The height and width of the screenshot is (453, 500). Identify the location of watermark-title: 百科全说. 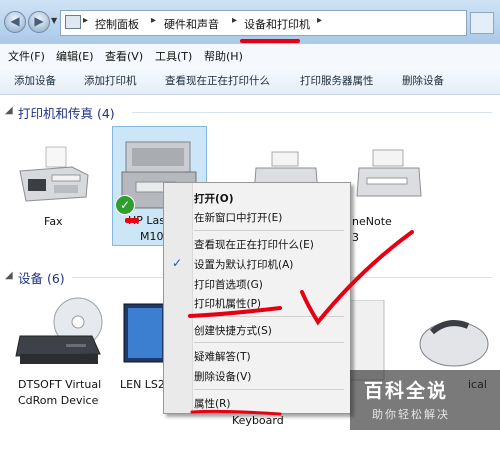
(406, 391).